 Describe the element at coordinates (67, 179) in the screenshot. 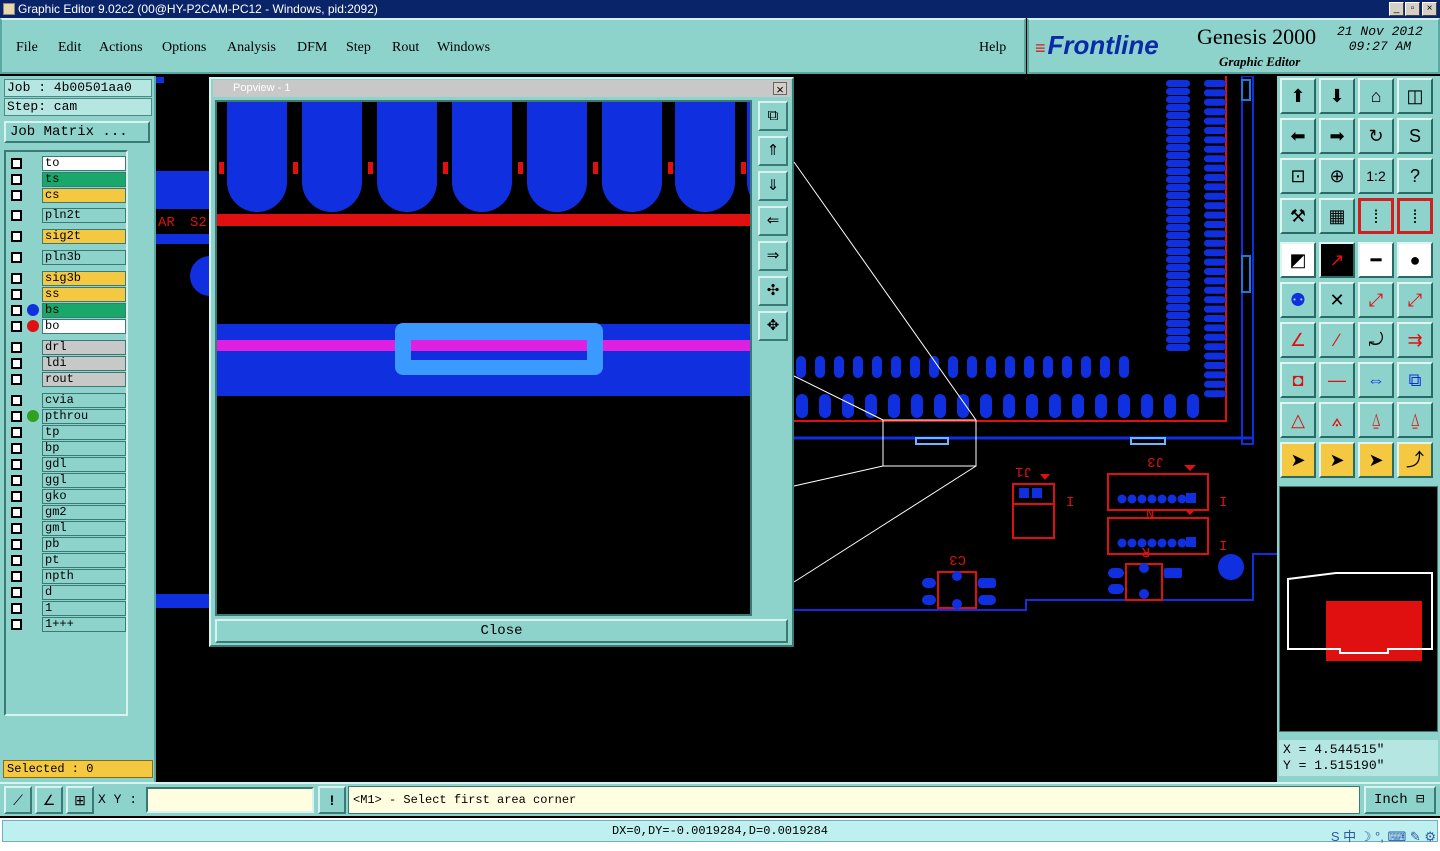

I see `layer-row-ts: ts` at that location.